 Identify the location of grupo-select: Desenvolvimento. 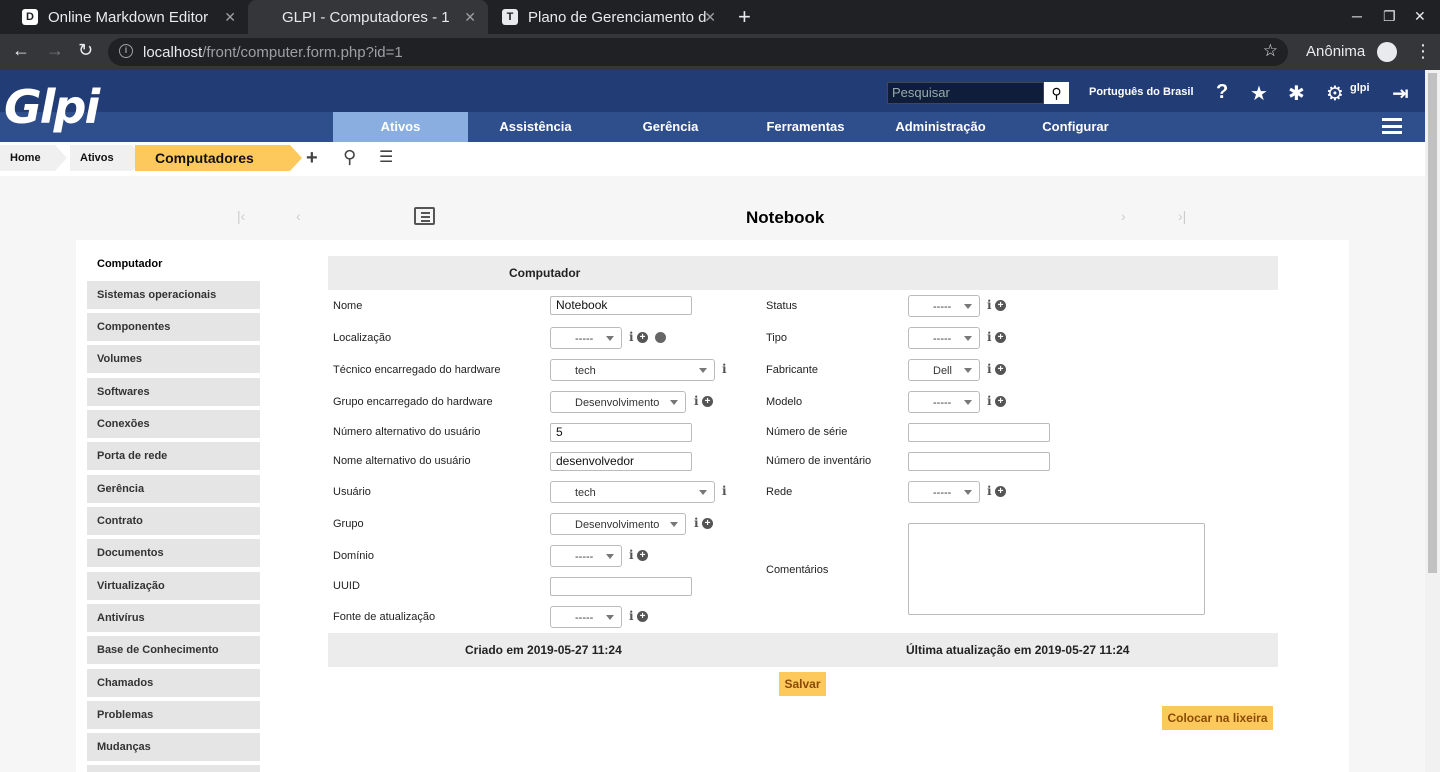
(618, 524).